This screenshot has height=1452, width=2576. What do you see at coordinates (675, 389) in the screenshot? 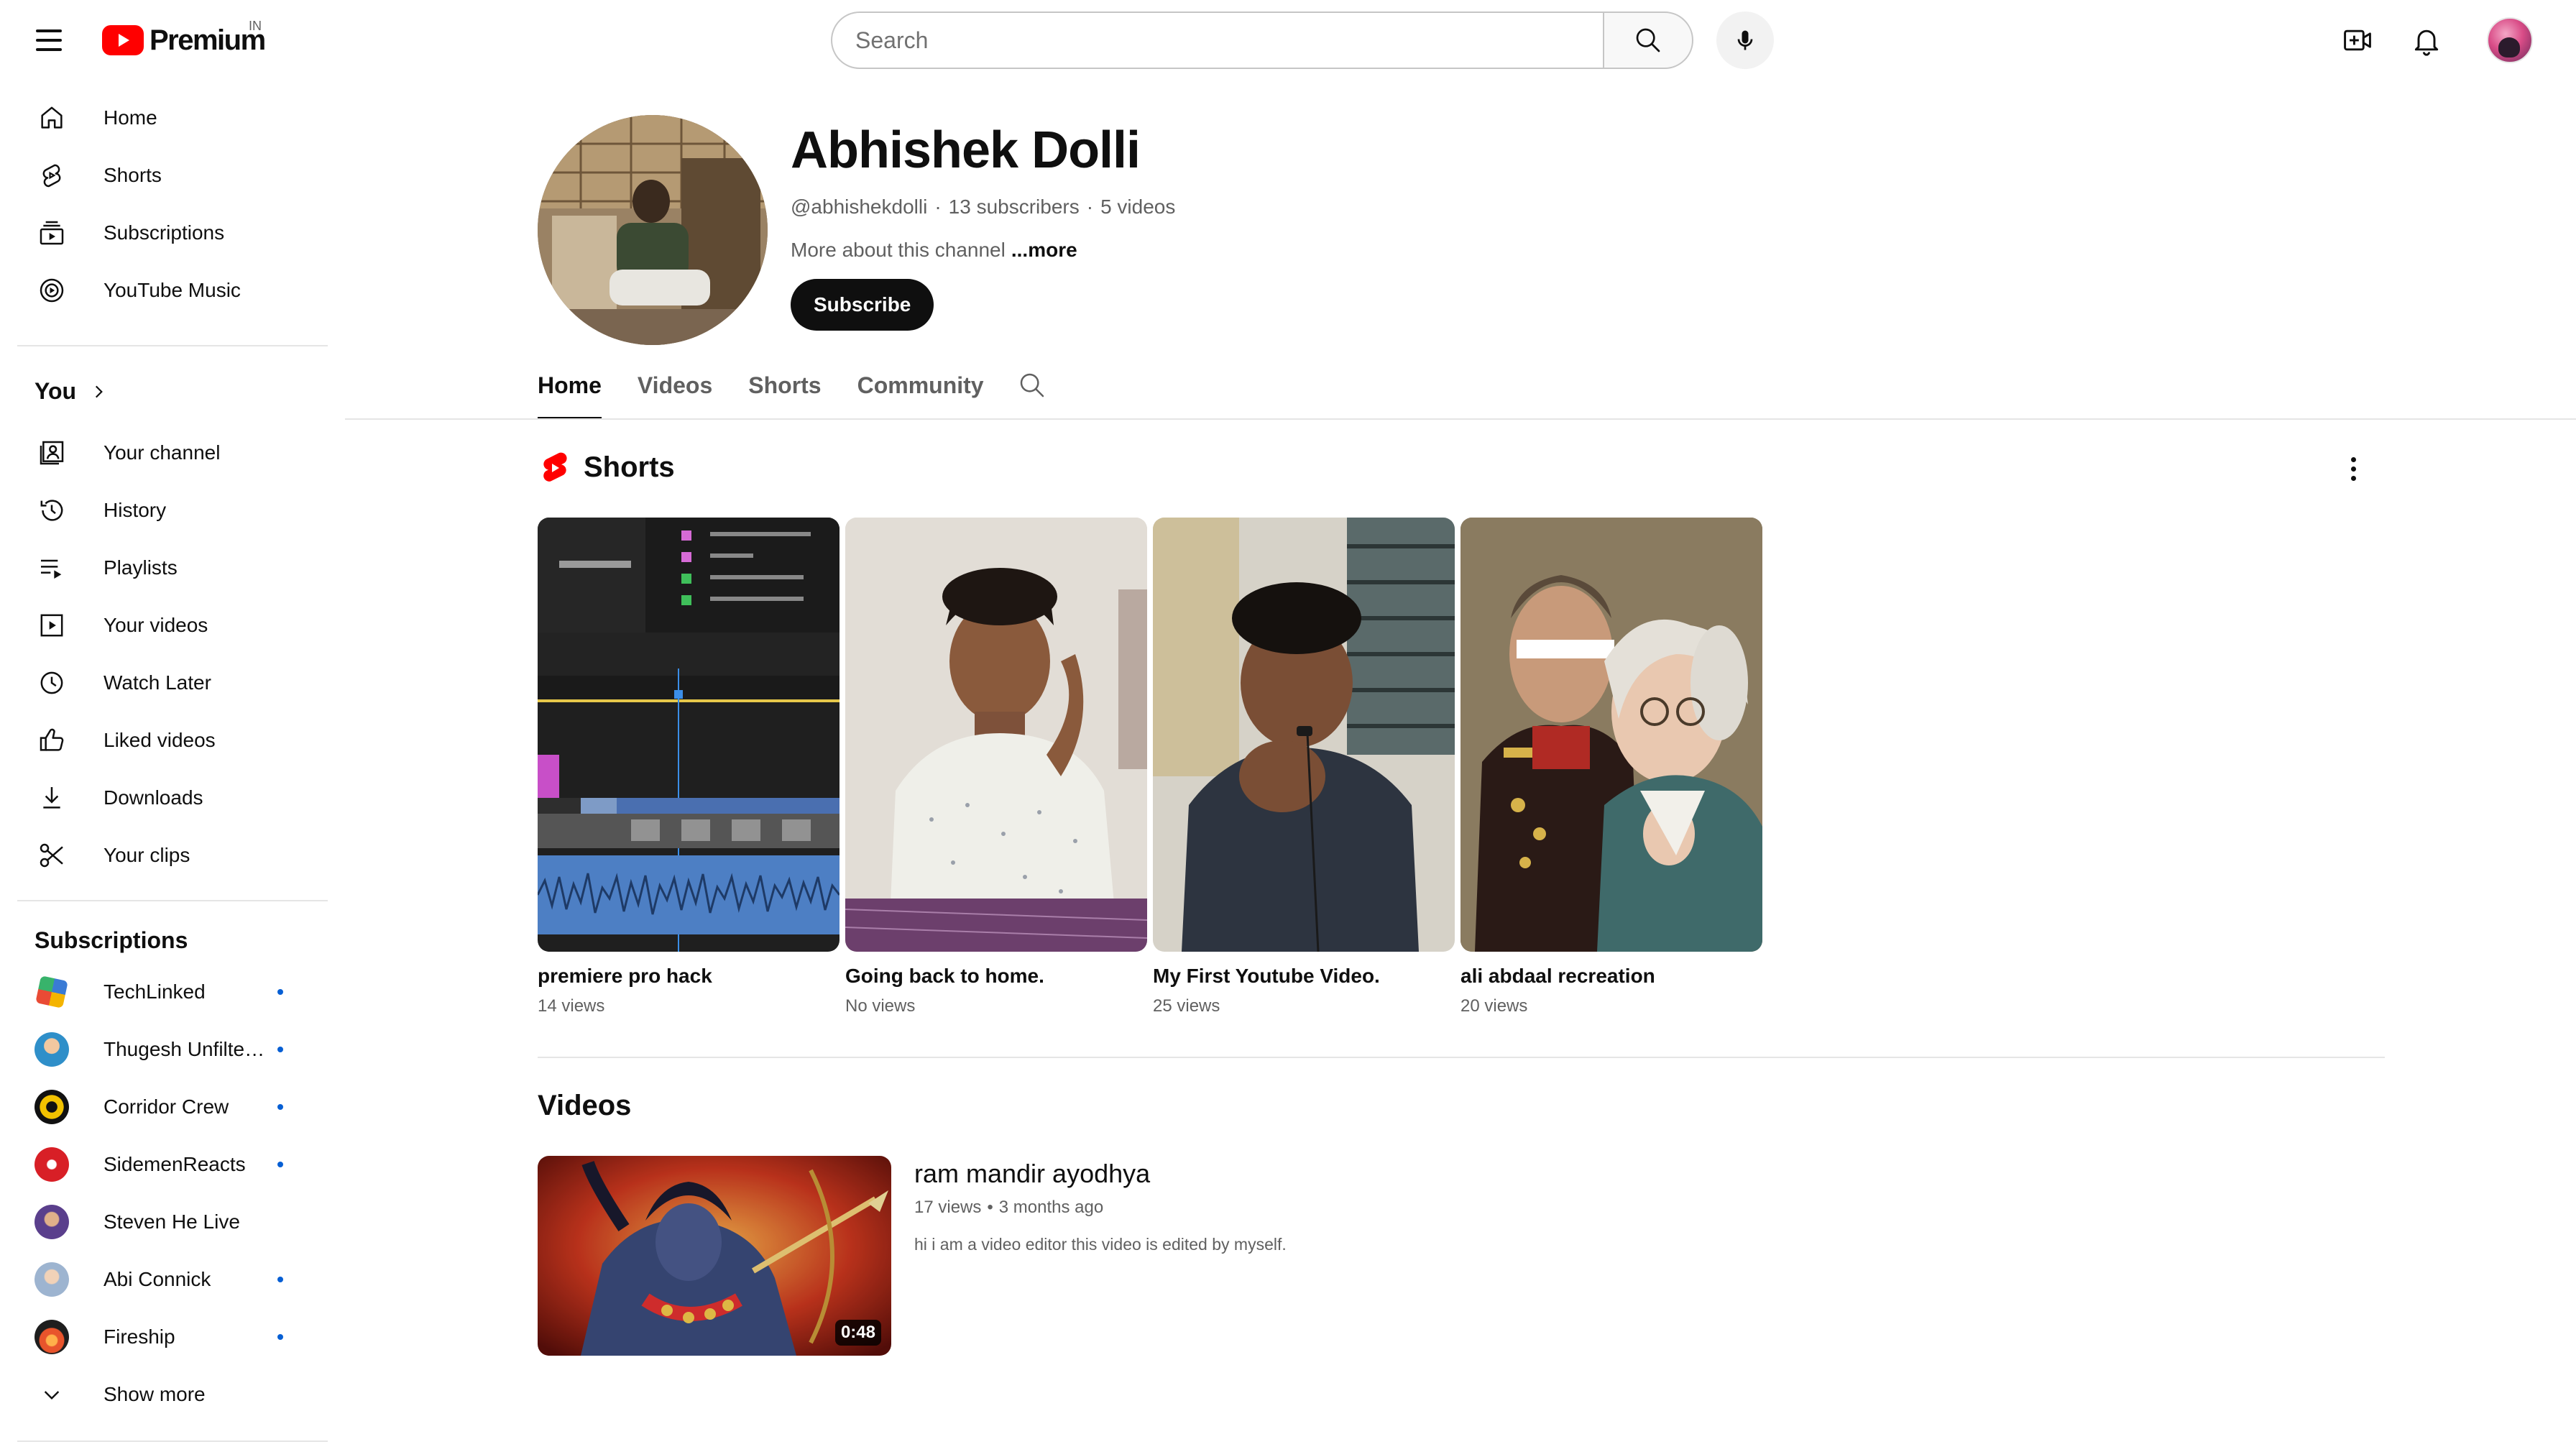
I see `tab-videos: Videos` at bounding box center [675, 389].